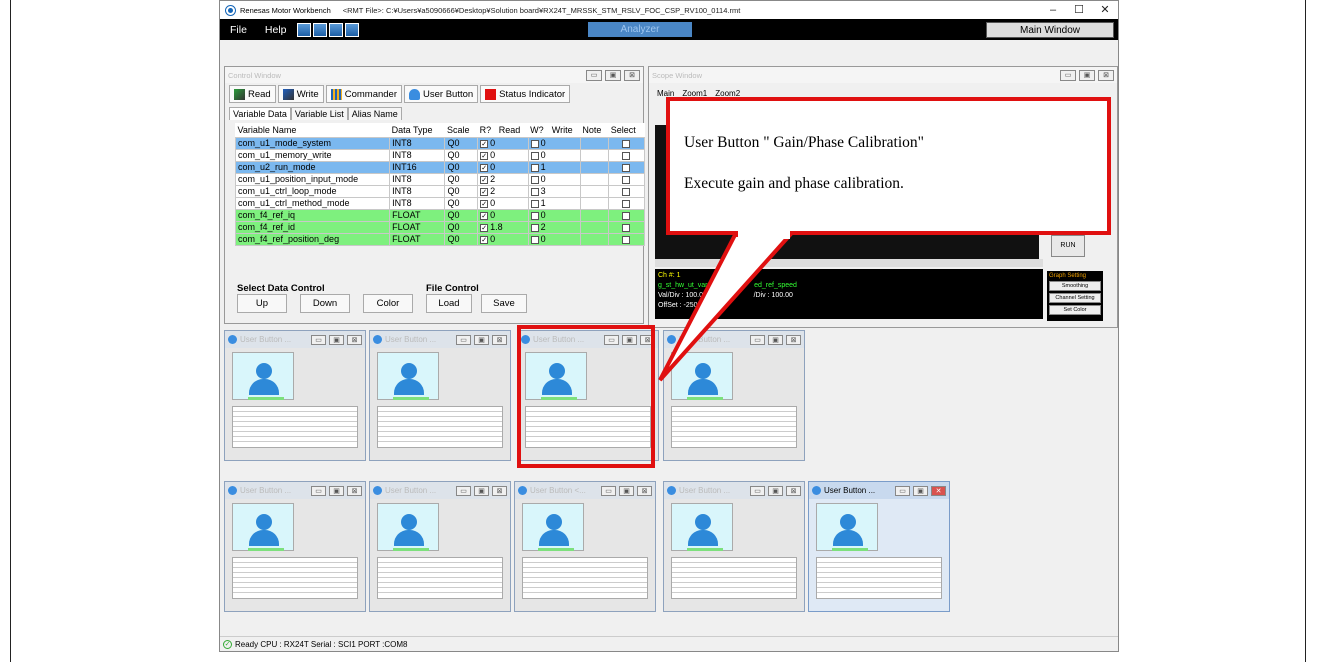  What do you see at coordinates (319, 113) in the screenshot?
I see `tab-variable-list: Variable List` at bounding box center [319, 113].